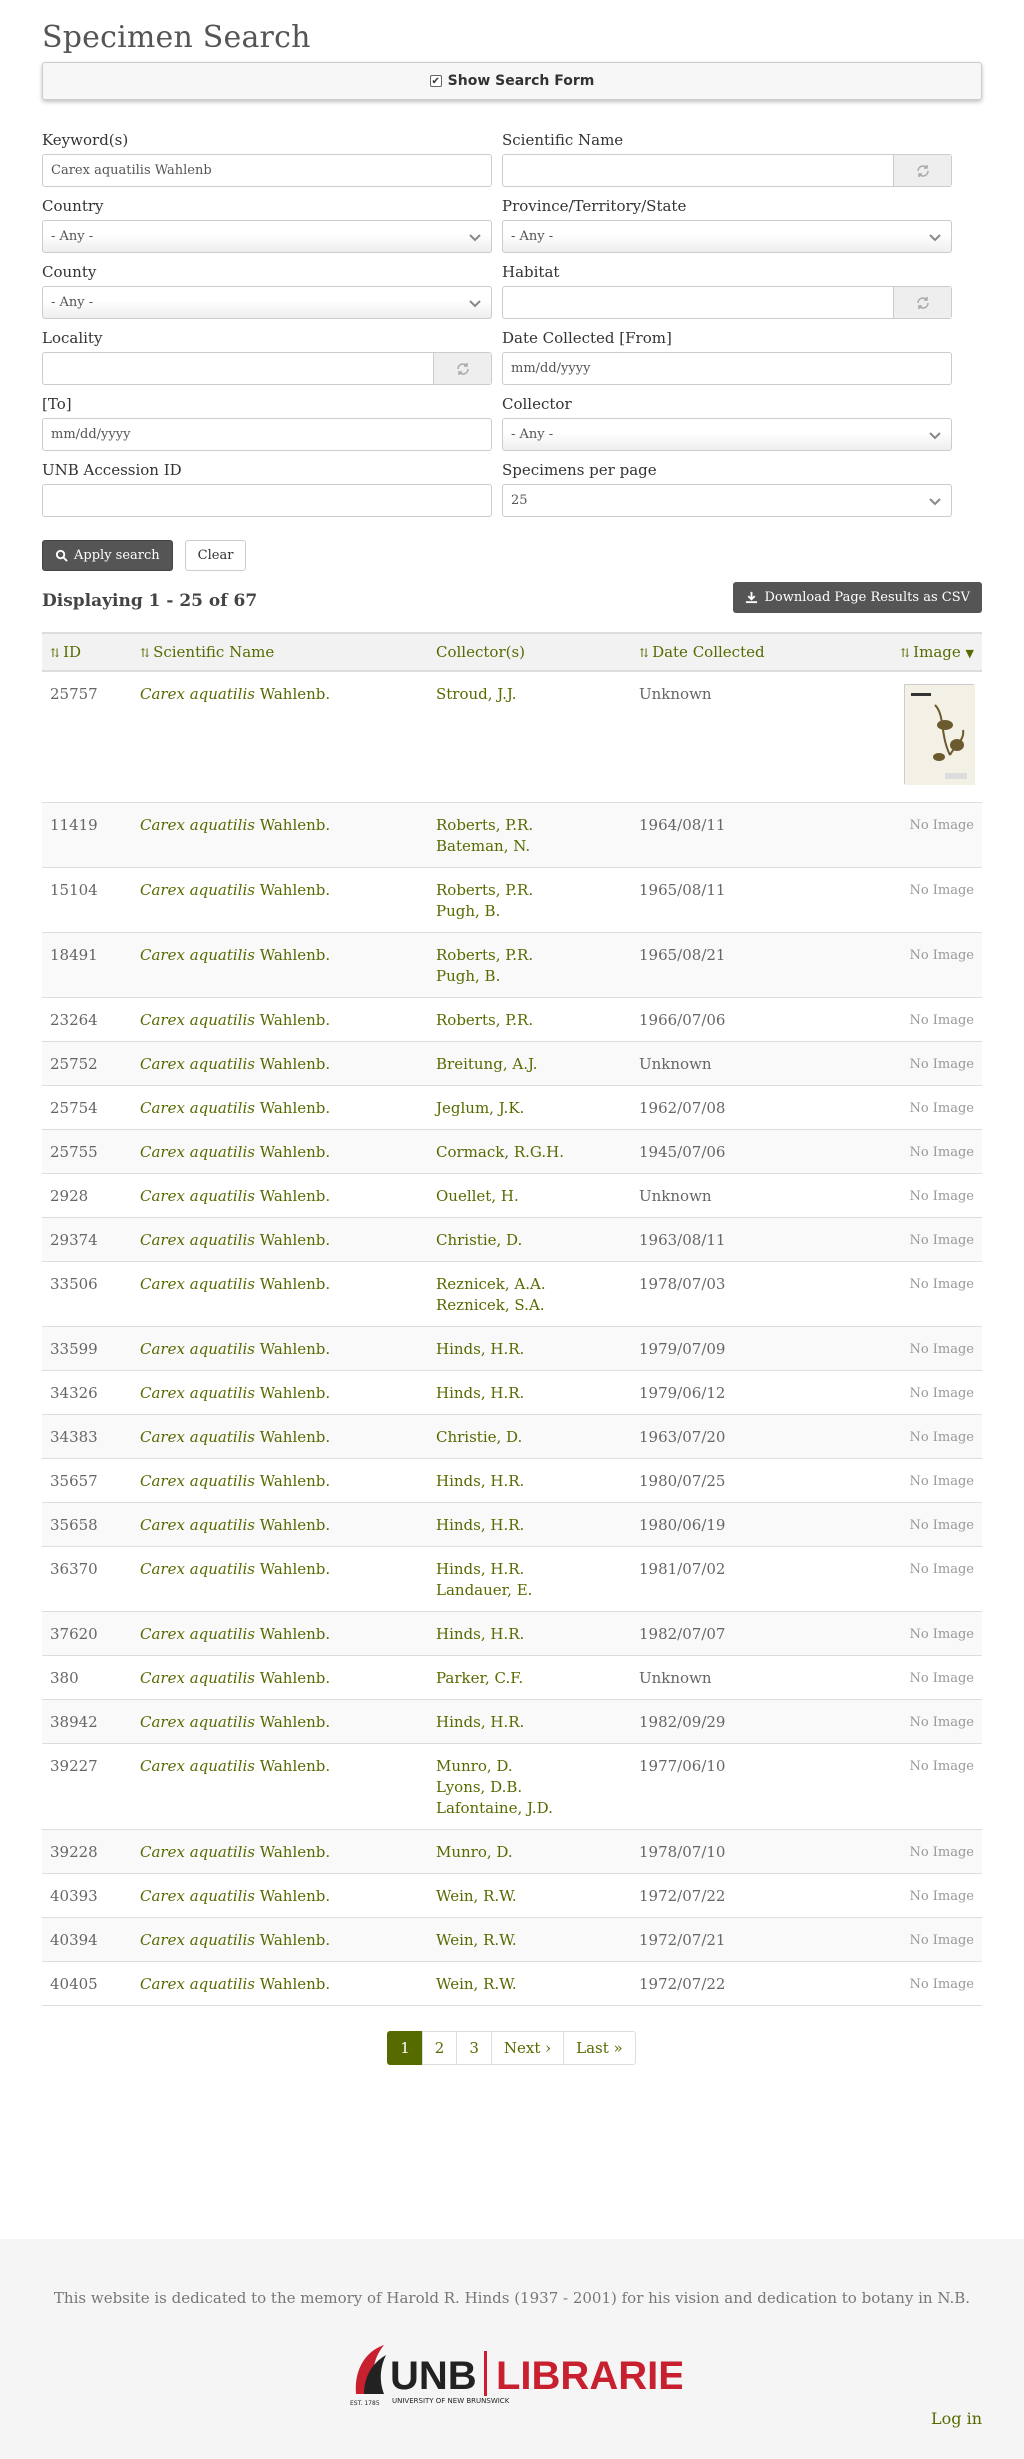  What do you see at coordinates (87, 1983) in the screenshot?
I see `specimen-id: 40405` at bounding box center [87, 1983].